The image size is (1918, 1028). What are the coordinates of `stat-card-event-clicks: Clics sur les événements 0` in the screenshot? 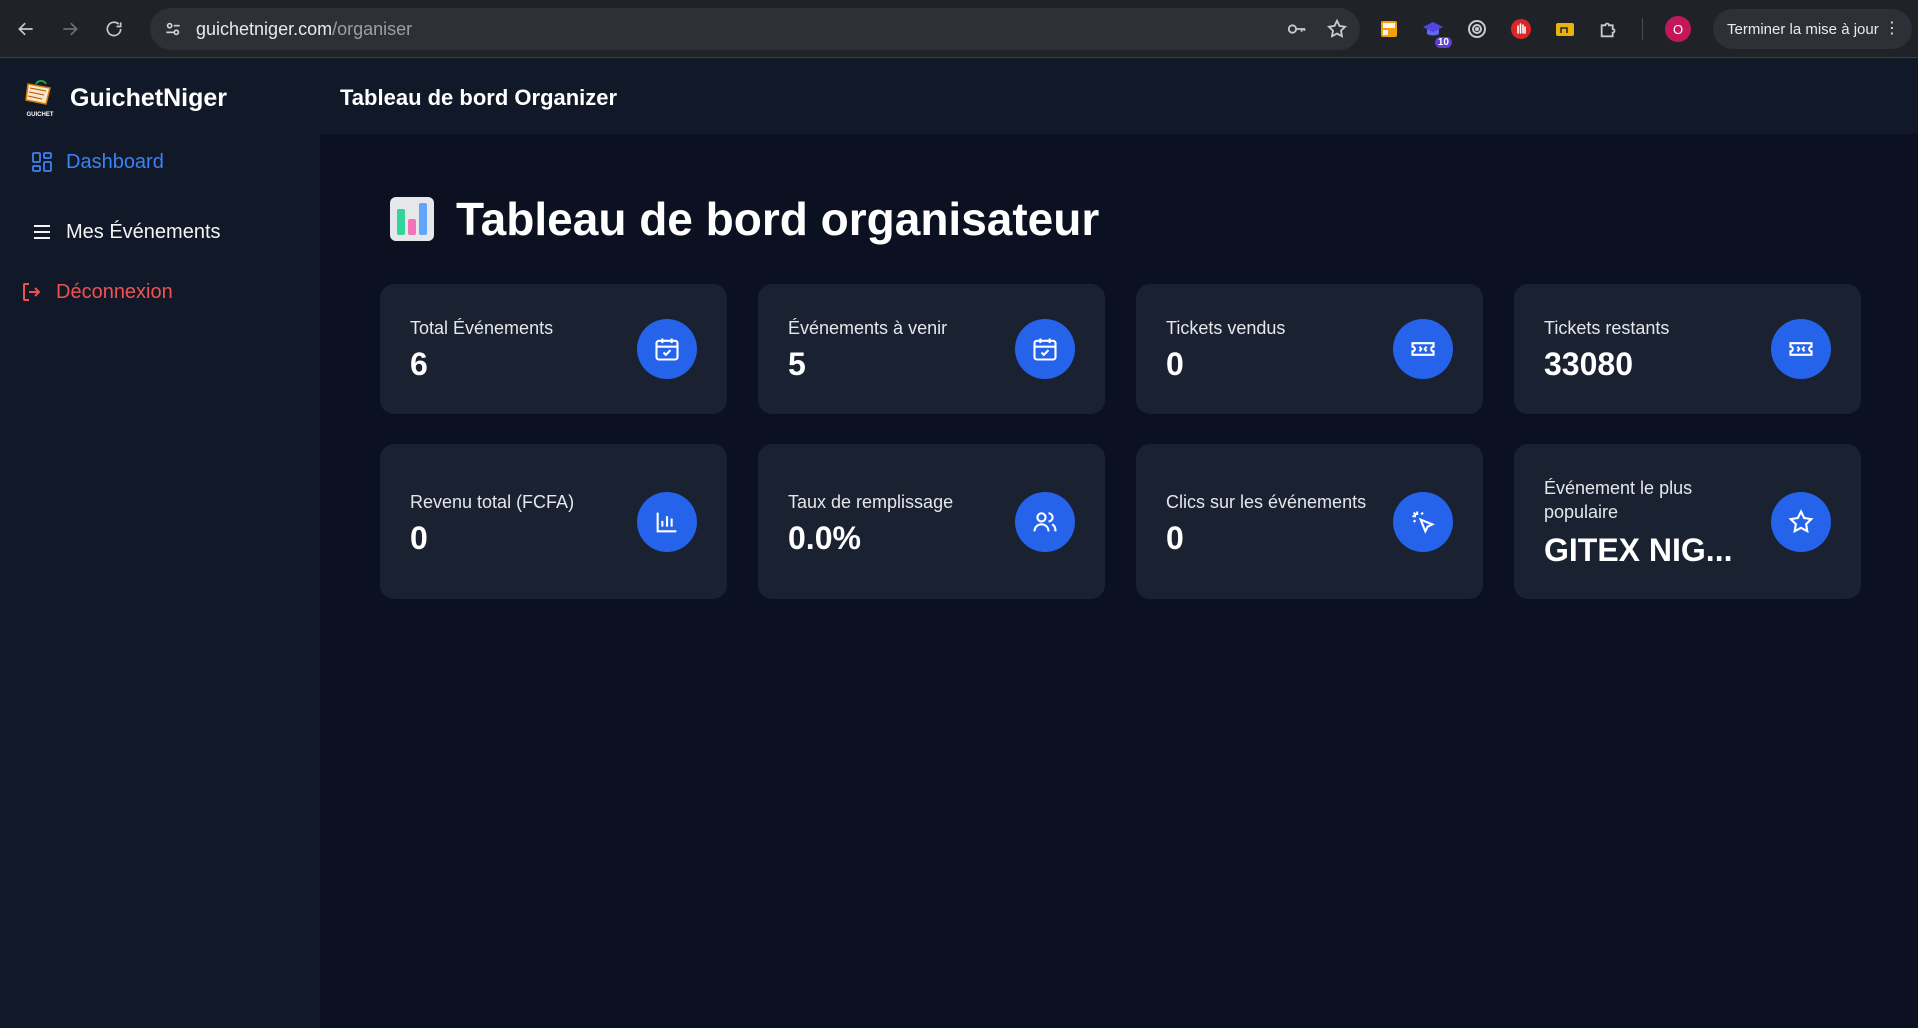 It's located at (1309, 521).